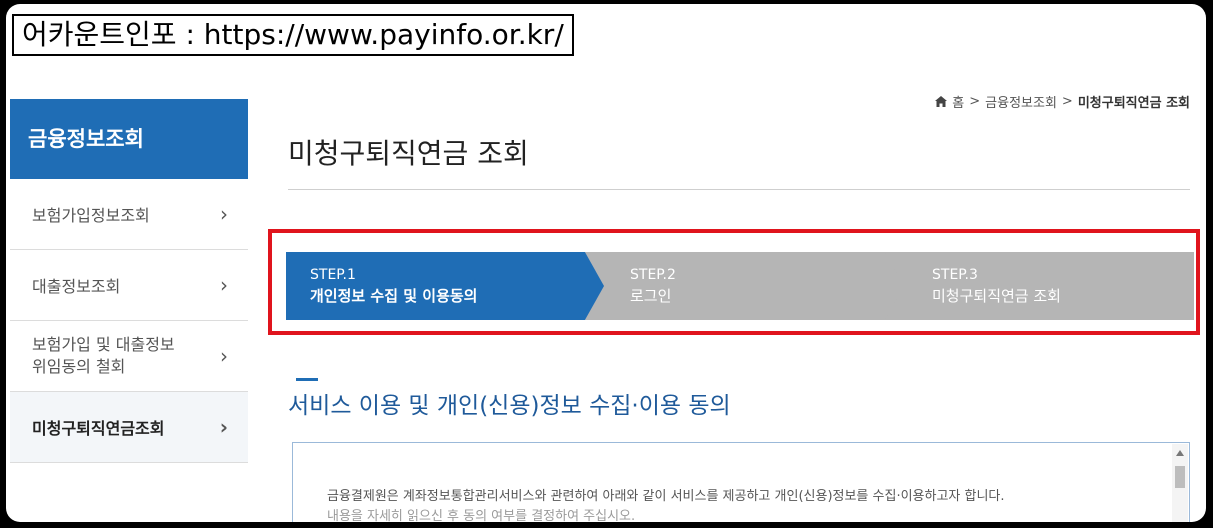 This screenshot has width=1213, height=528. What do you see at coordinates (653, 275) in the screenshot?
I see `step-number: STEP.2` at bounding box center [653, 275].